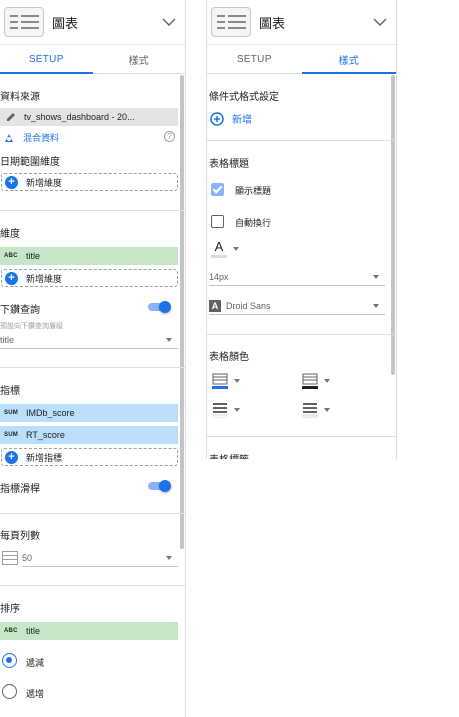 Image resolution: width=459 pixels, height=717 pixels. Describe the element at coordinates (89, 278) in the screenshot. I see `add-dimension-button: + 新增維度` at that location.